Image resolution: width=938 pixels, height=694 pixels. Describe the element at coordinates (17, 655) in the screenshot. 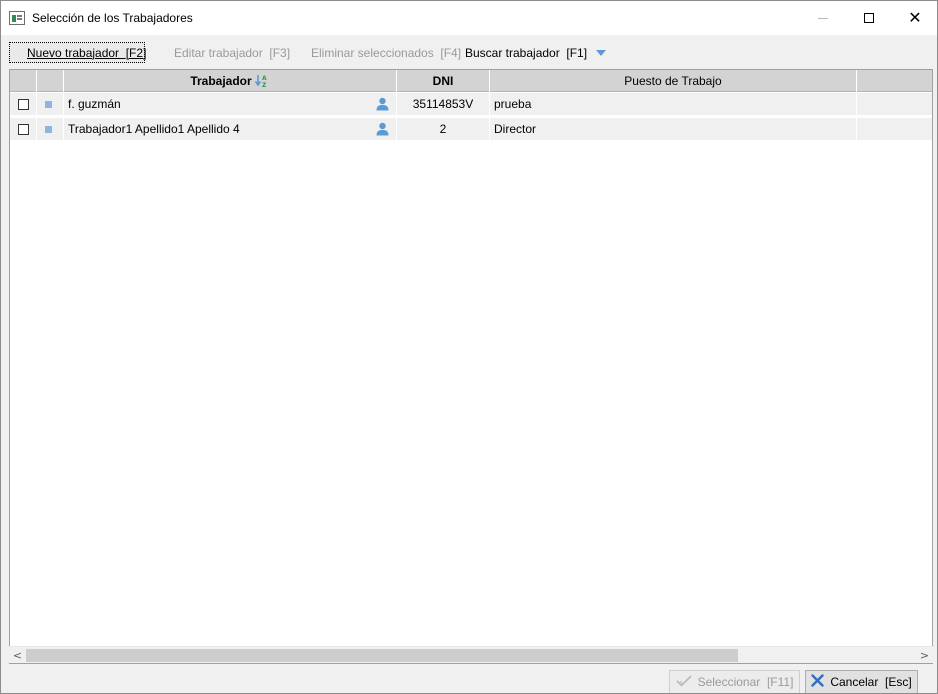

I see `scroll-left-arrow-icon: <` at that location.